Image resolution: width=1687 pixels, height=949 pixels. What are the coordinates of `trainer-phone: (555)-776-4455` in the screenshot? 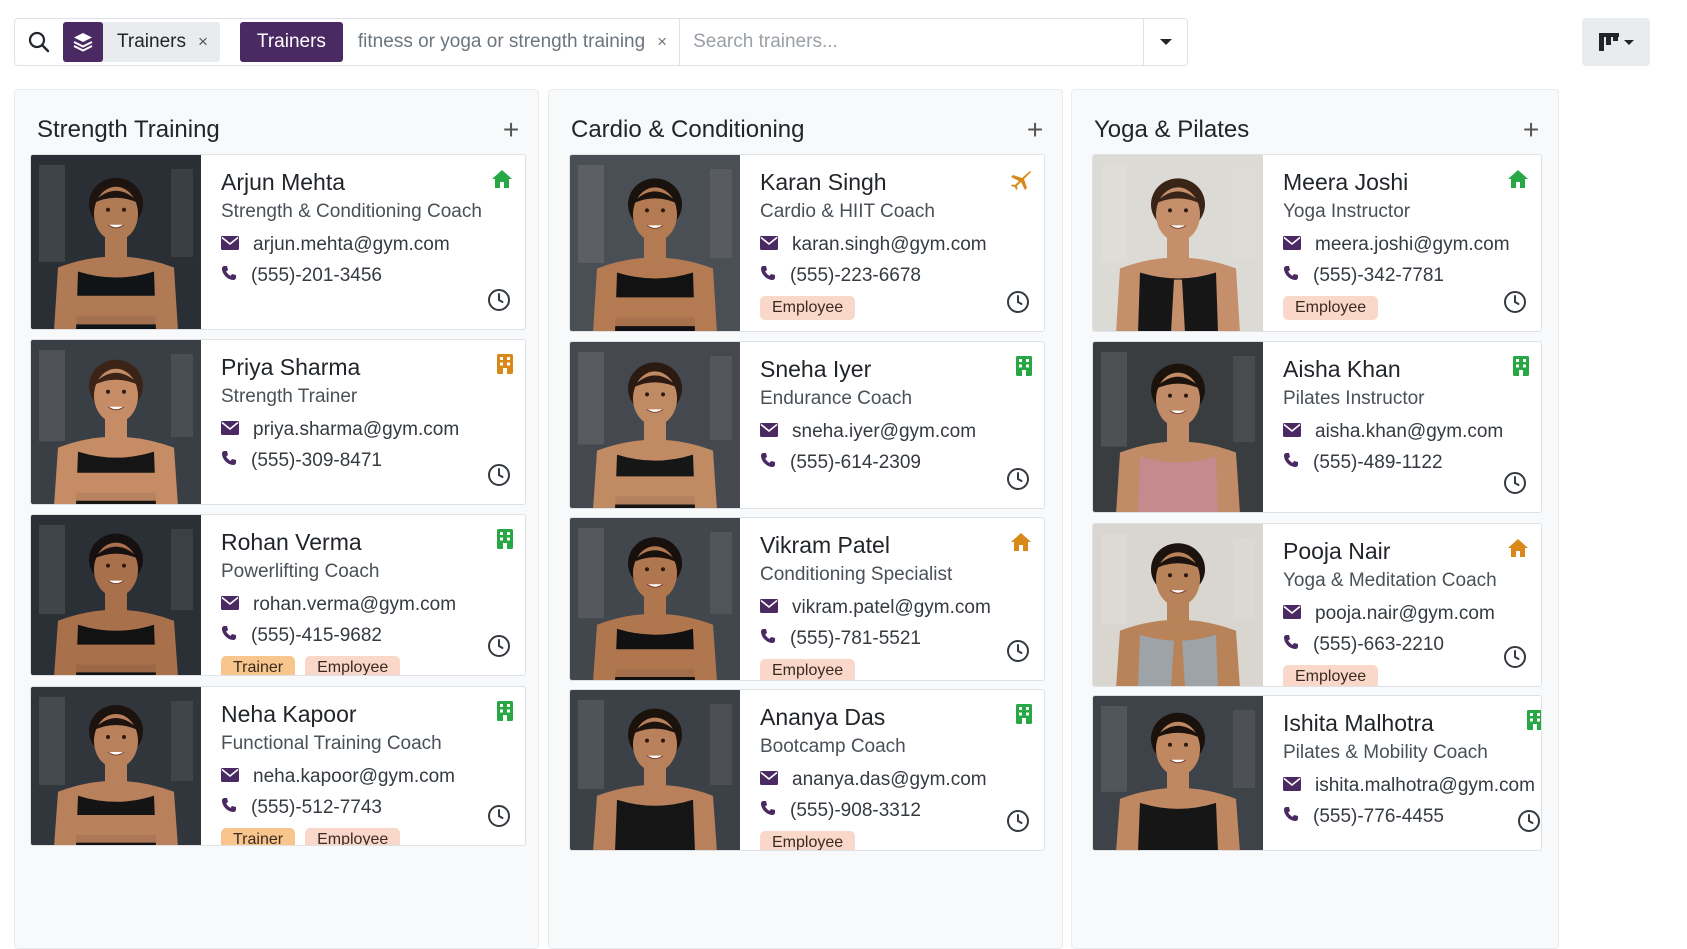 It's located at (1378, 817).